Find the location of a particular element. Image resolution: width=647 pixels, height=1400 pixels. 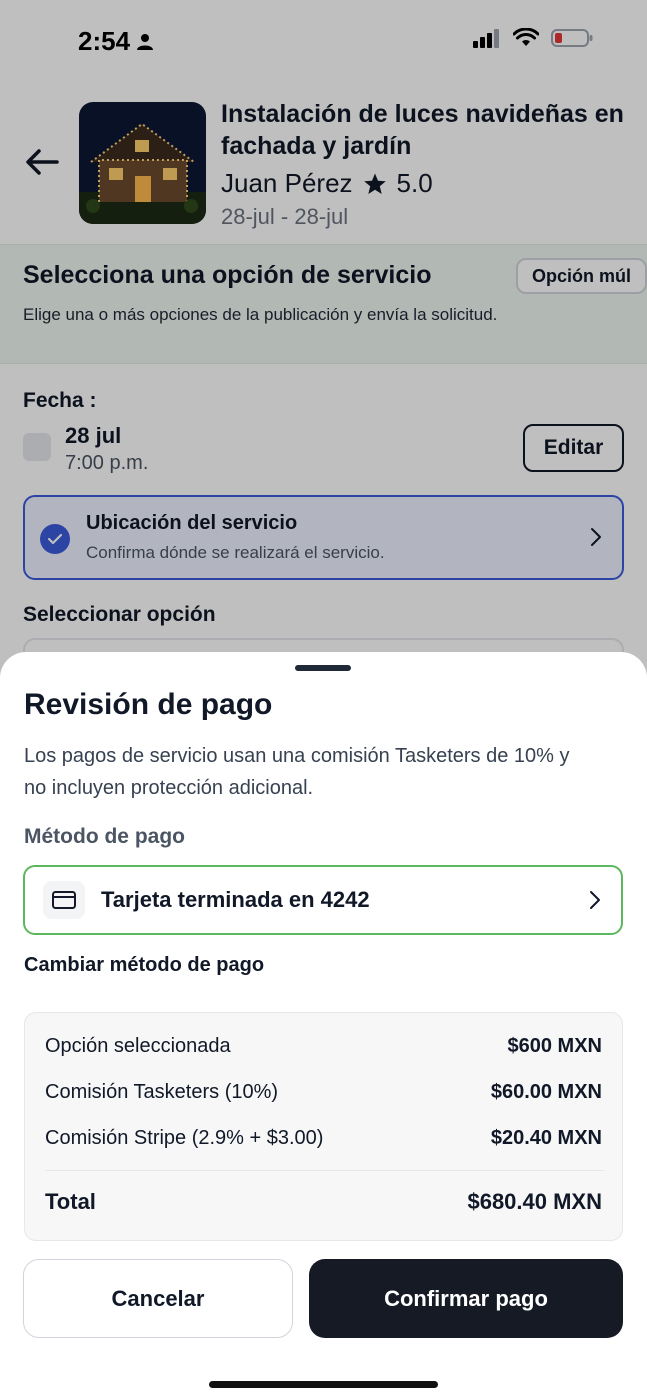

payment-method-label: Método de pago is located at coordinates (104, 836).